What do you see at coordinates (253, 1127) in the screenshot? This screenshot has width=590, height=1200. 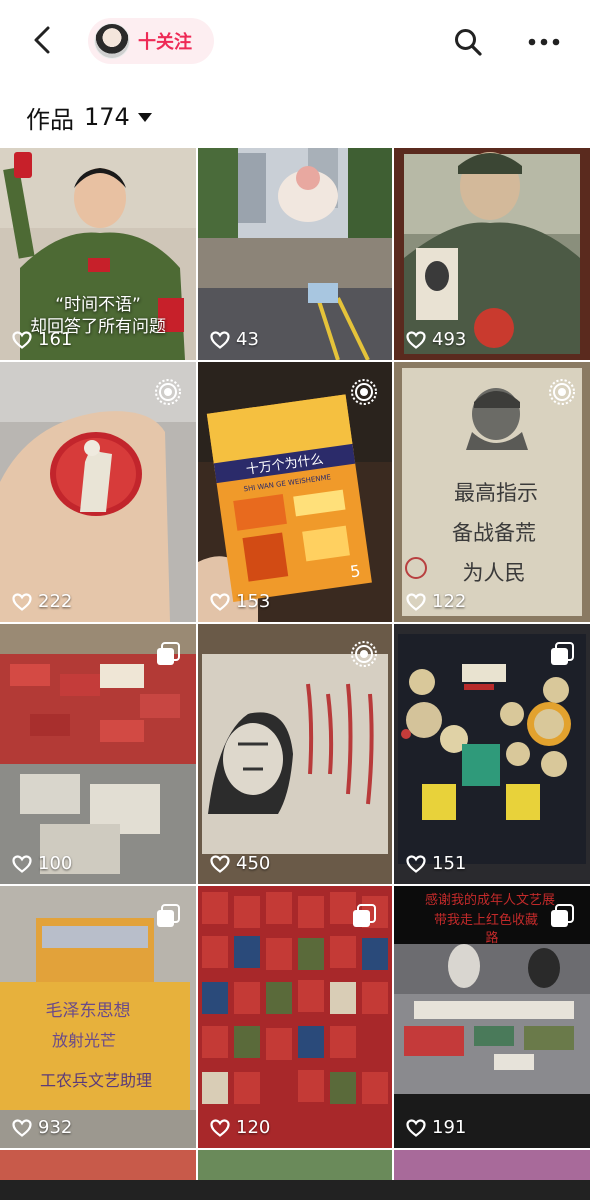 I see `like-count-value: 120` at bounding box center [253, 1127].